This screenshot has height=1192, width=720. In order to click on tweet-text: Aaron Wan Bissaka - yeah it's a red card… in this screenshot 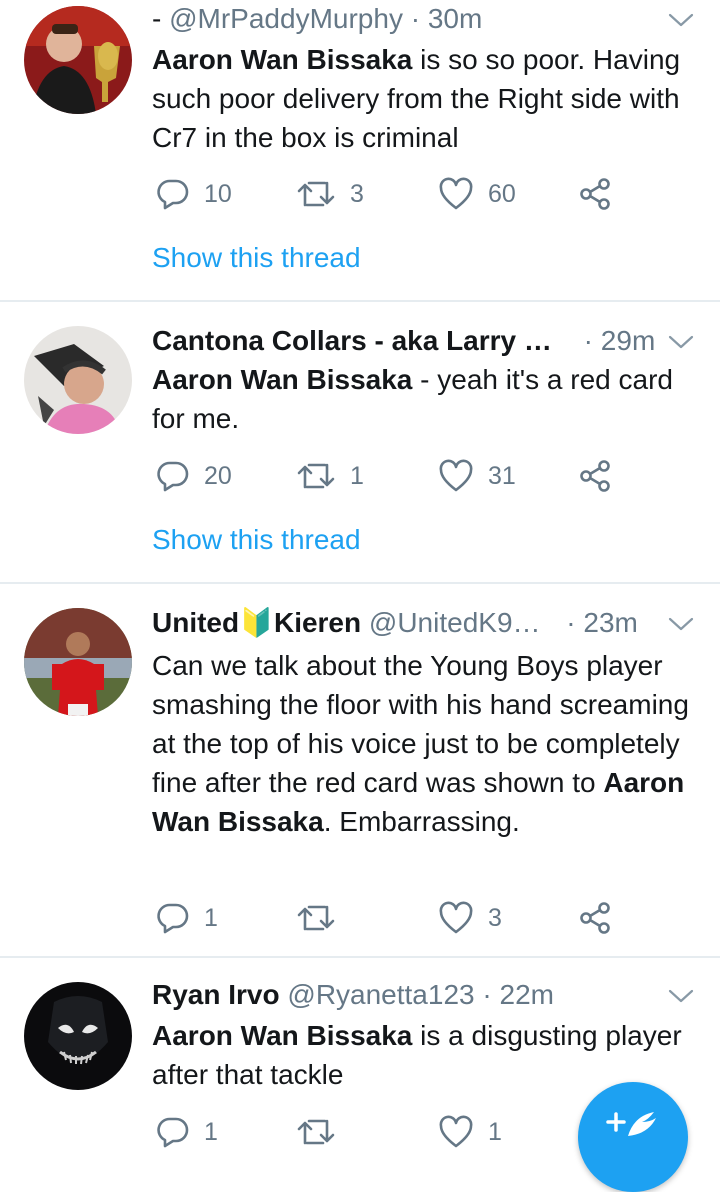, I will do `click(427, 399)`.